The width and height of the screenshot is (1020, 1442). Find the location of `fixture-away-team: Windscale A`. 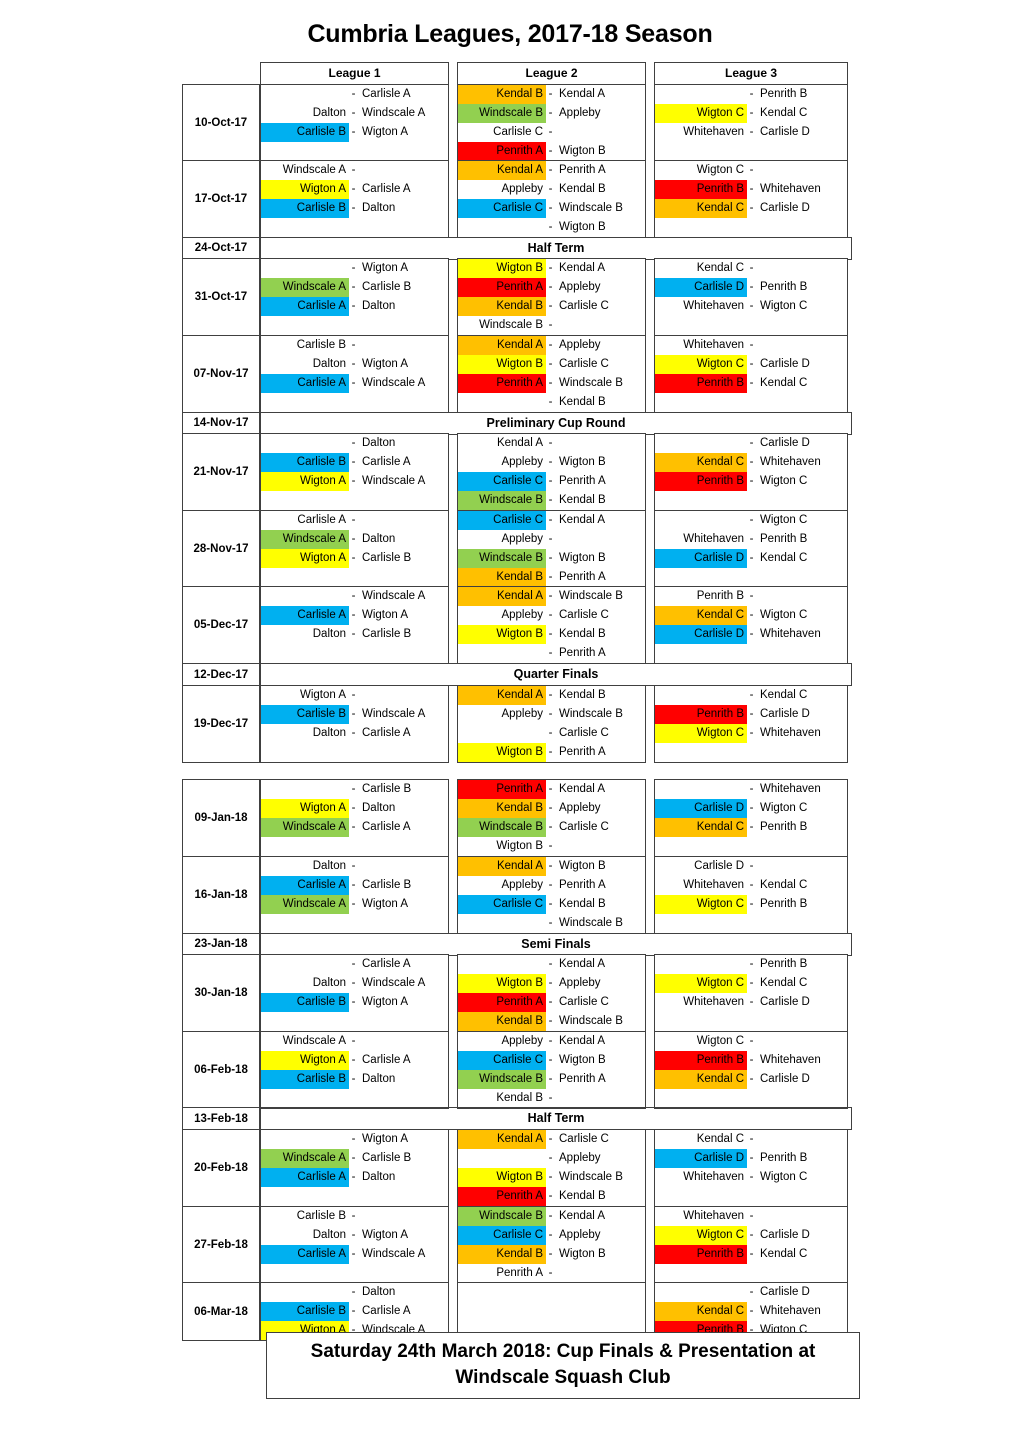

fixture-away-team: Windscale A is located at coordinates (394, 596).